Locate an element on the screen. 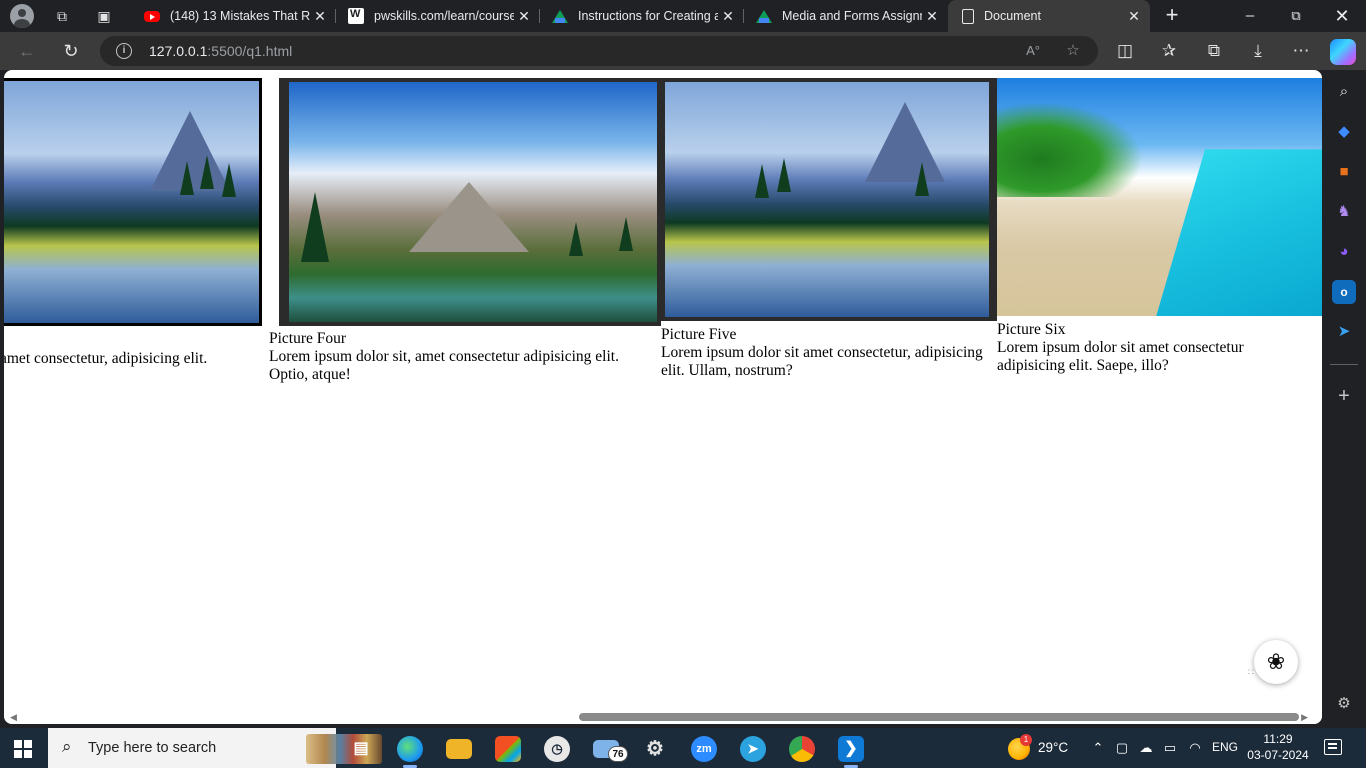 This screenshot has height=768, width=1366. favorite-star-icon: ☆ is located at coordinates (1073, 51).